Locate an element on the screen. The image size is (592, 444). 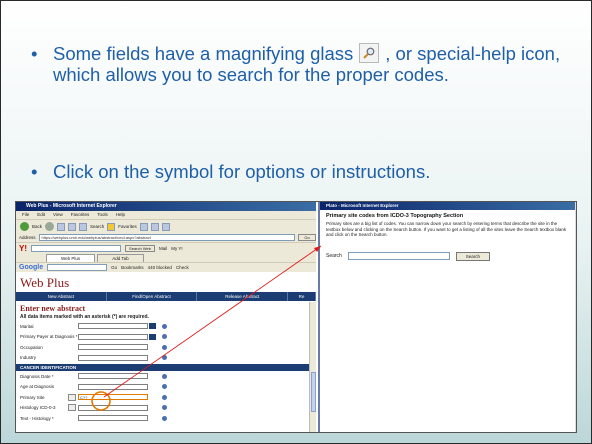
field-row: Industry is located at coordinates (166, 358).